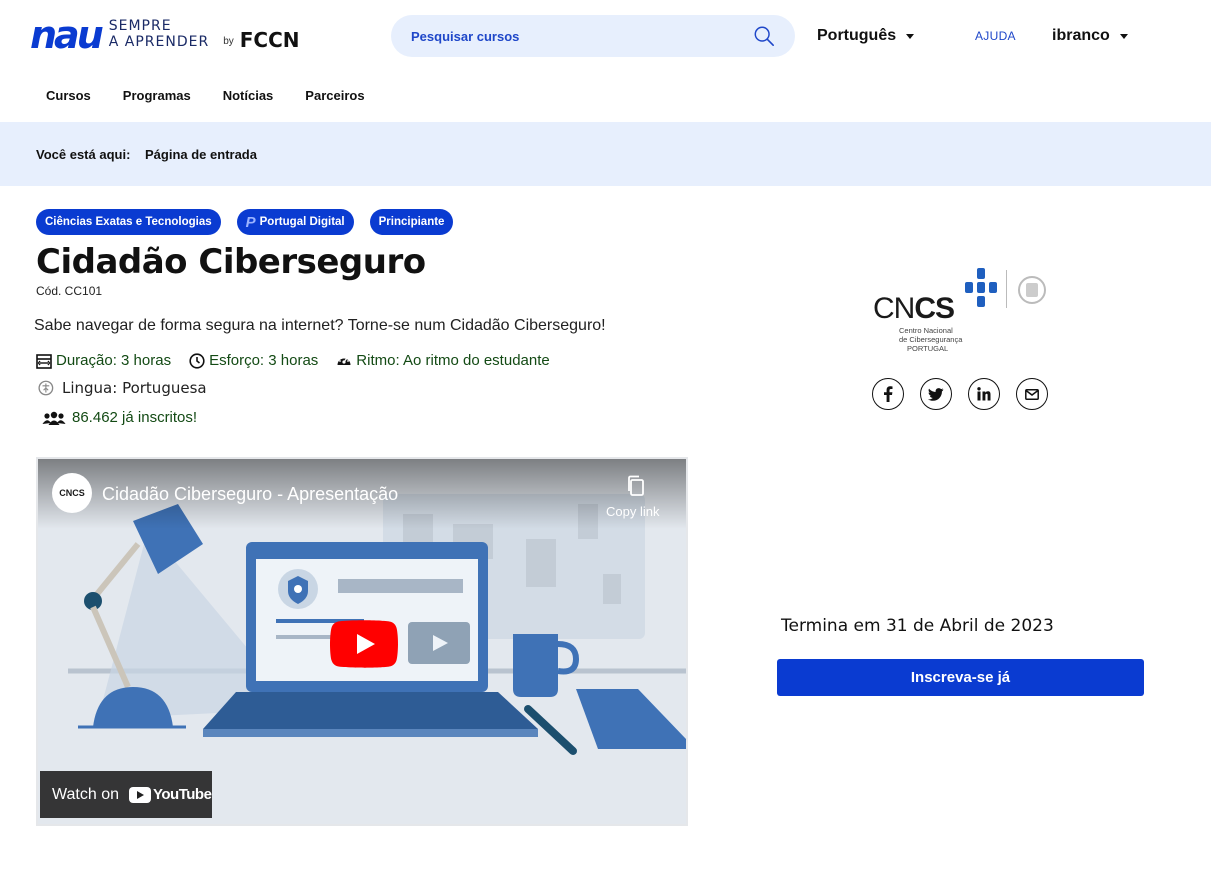  I want to click on nav-item-cursos: Cursos, so click(68, 95).